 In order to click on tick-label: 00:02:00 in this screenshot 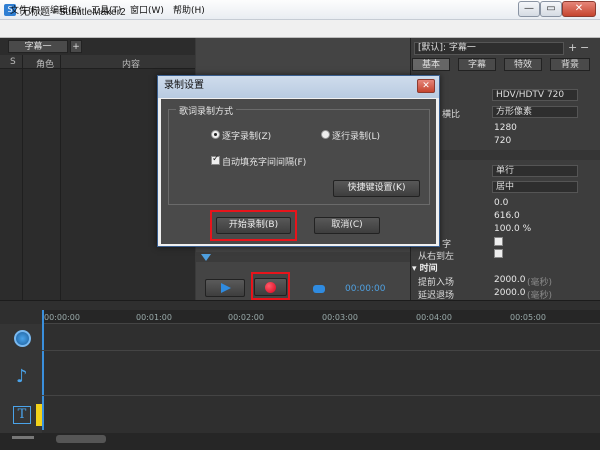, I will do `click(246, 317)`.